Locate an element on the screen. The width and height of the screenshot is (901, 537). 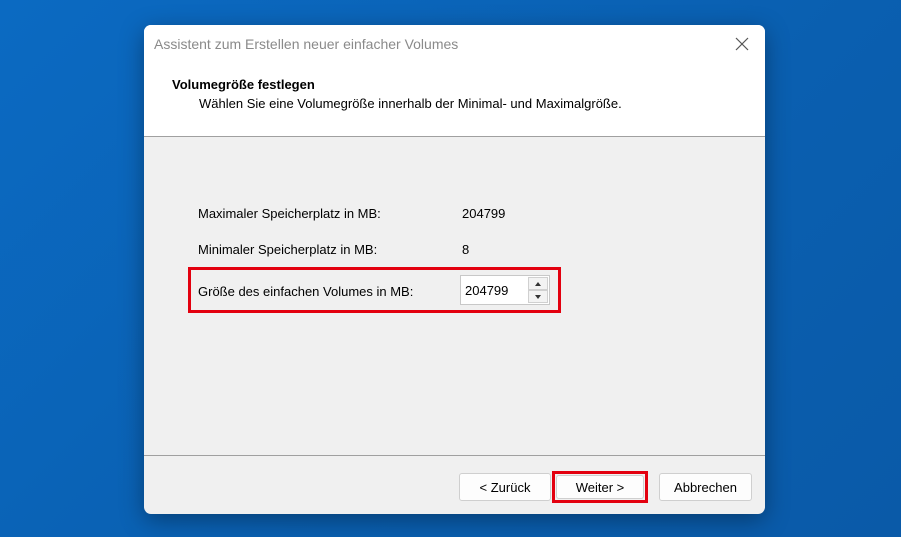
volume-size-input is located at coordinates (494, 290).